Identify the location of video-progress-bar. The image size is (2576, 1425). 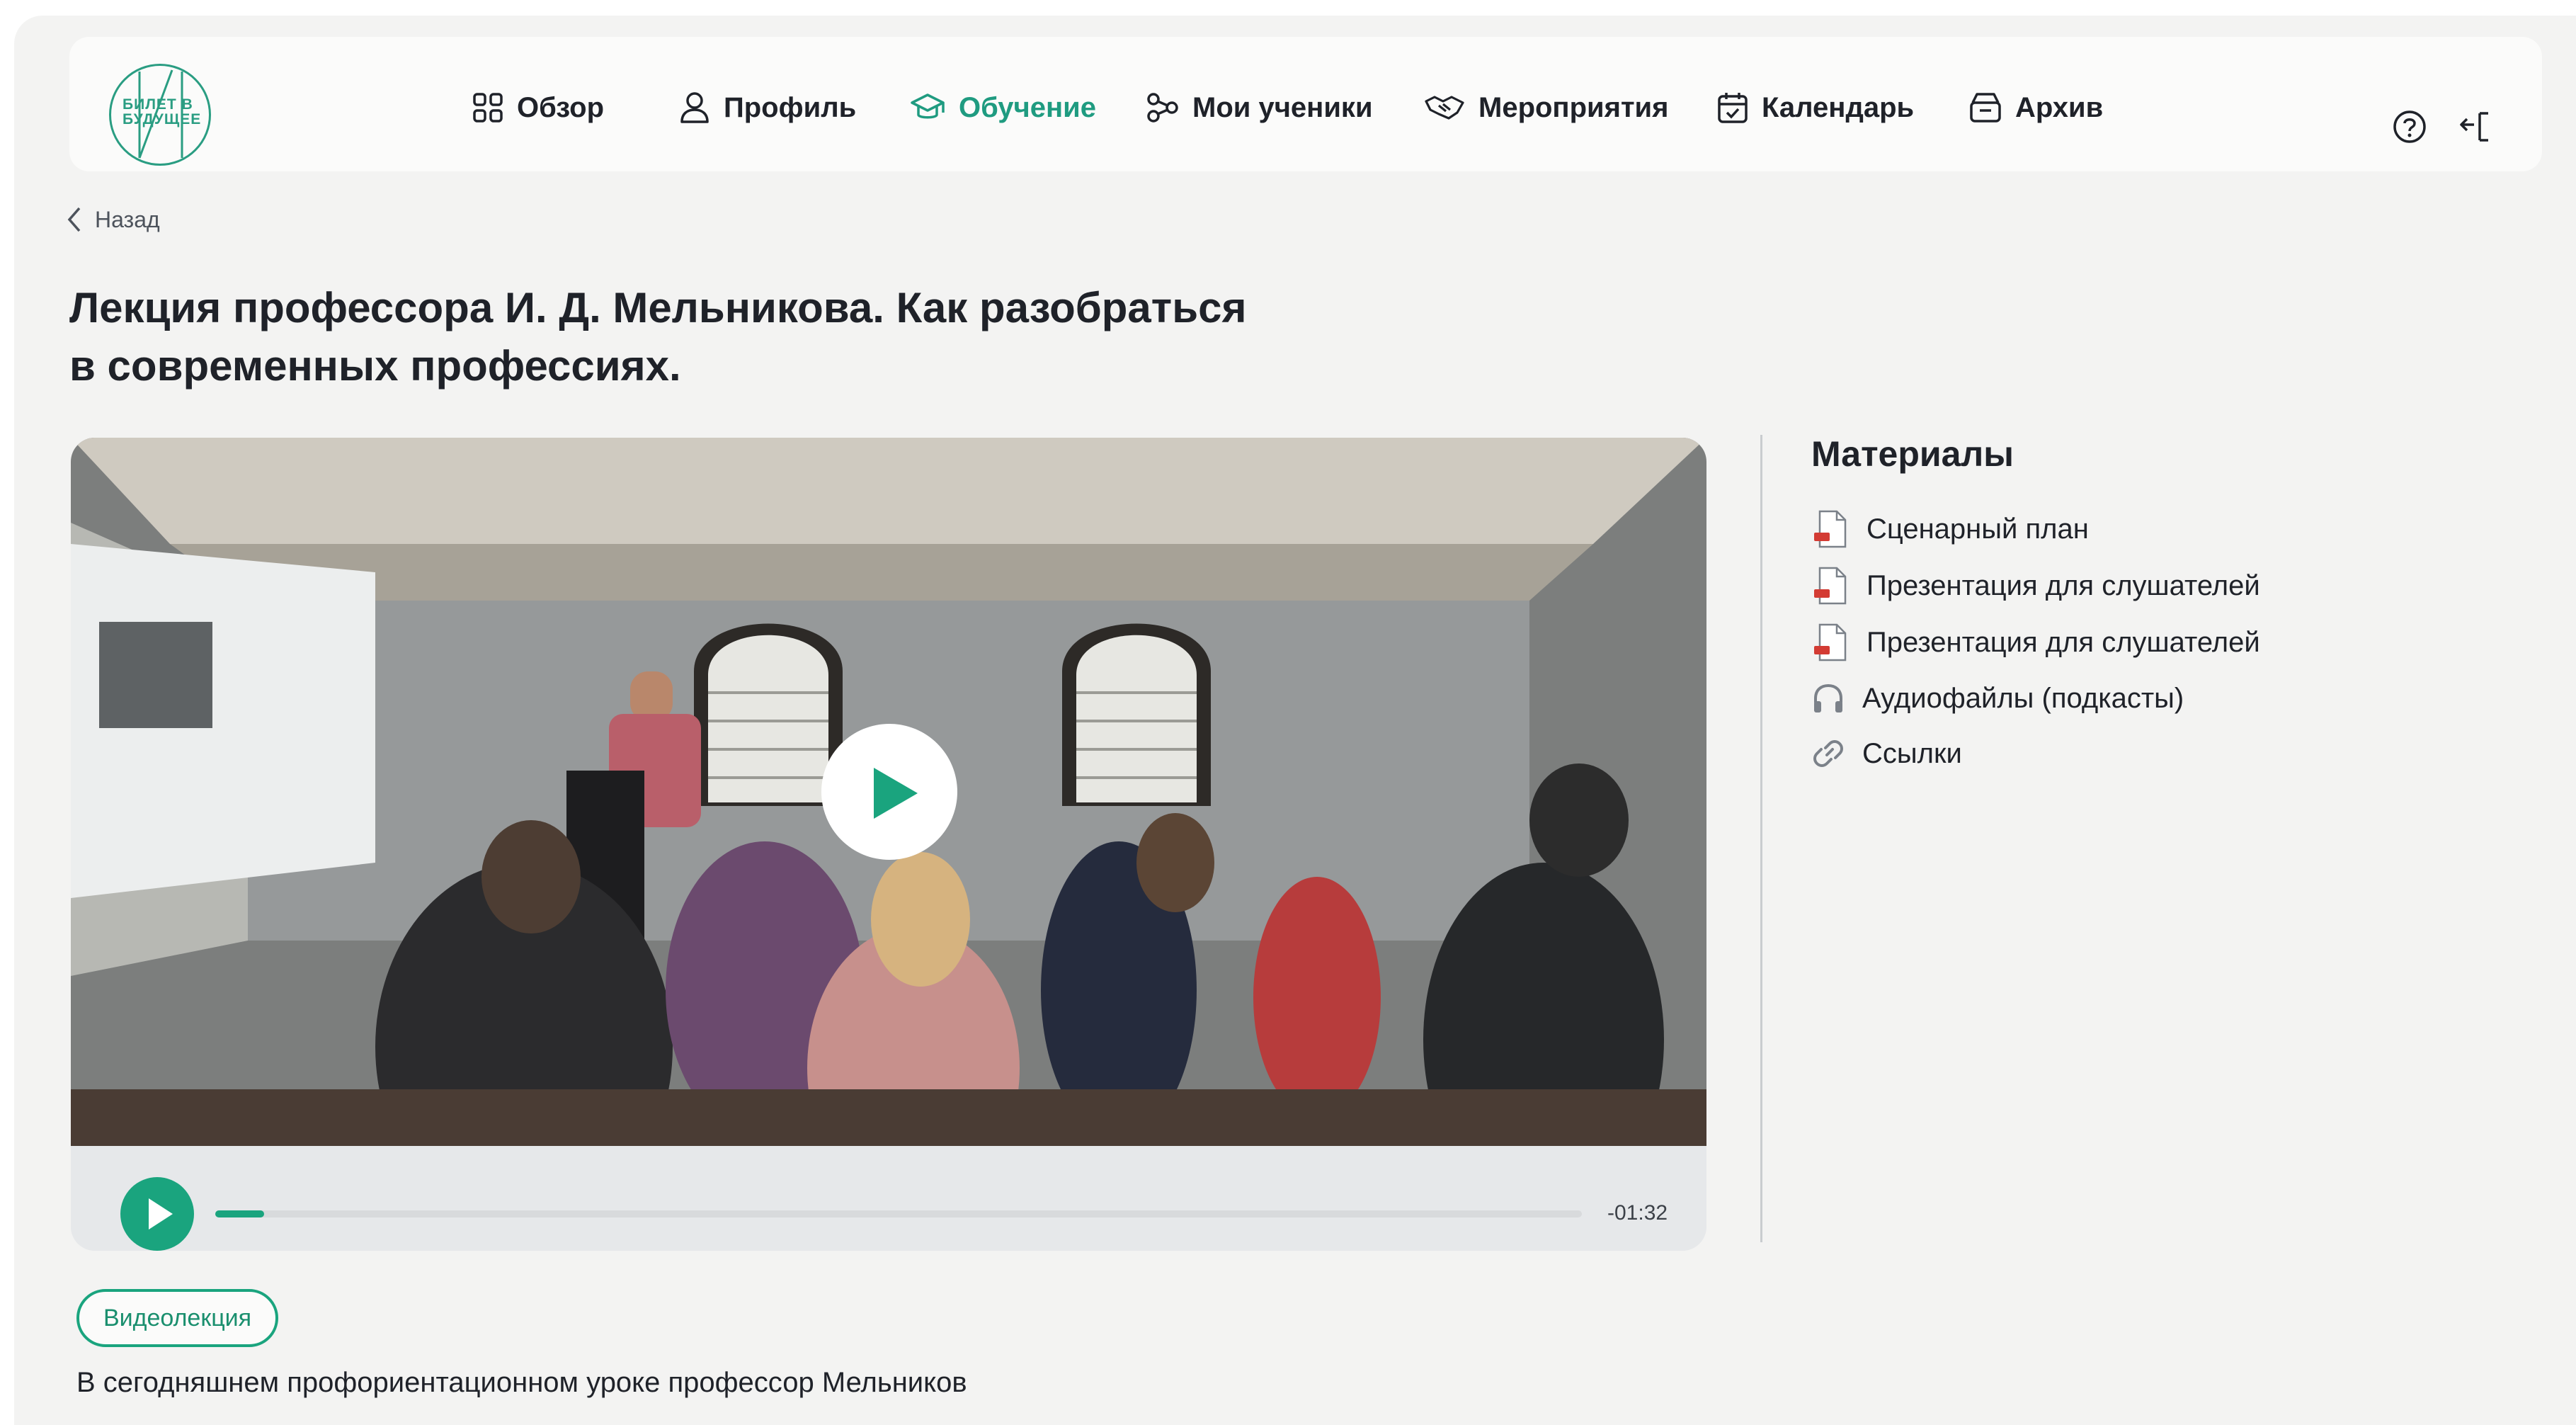
(898, 1213).